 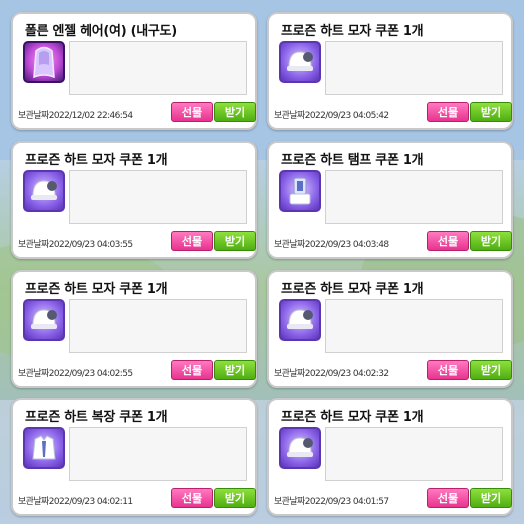 What do you see at coordinates (90, 245) in the screenshot?
I see `date-value: 2022/09/23 04:03:55` at bounding box center [90, 245].